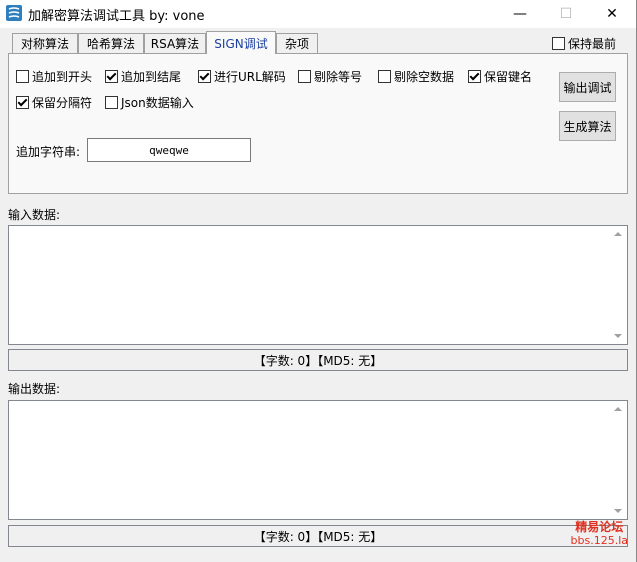  I want to click on keep-on-top-label: 保持最前, so click(592, 44).